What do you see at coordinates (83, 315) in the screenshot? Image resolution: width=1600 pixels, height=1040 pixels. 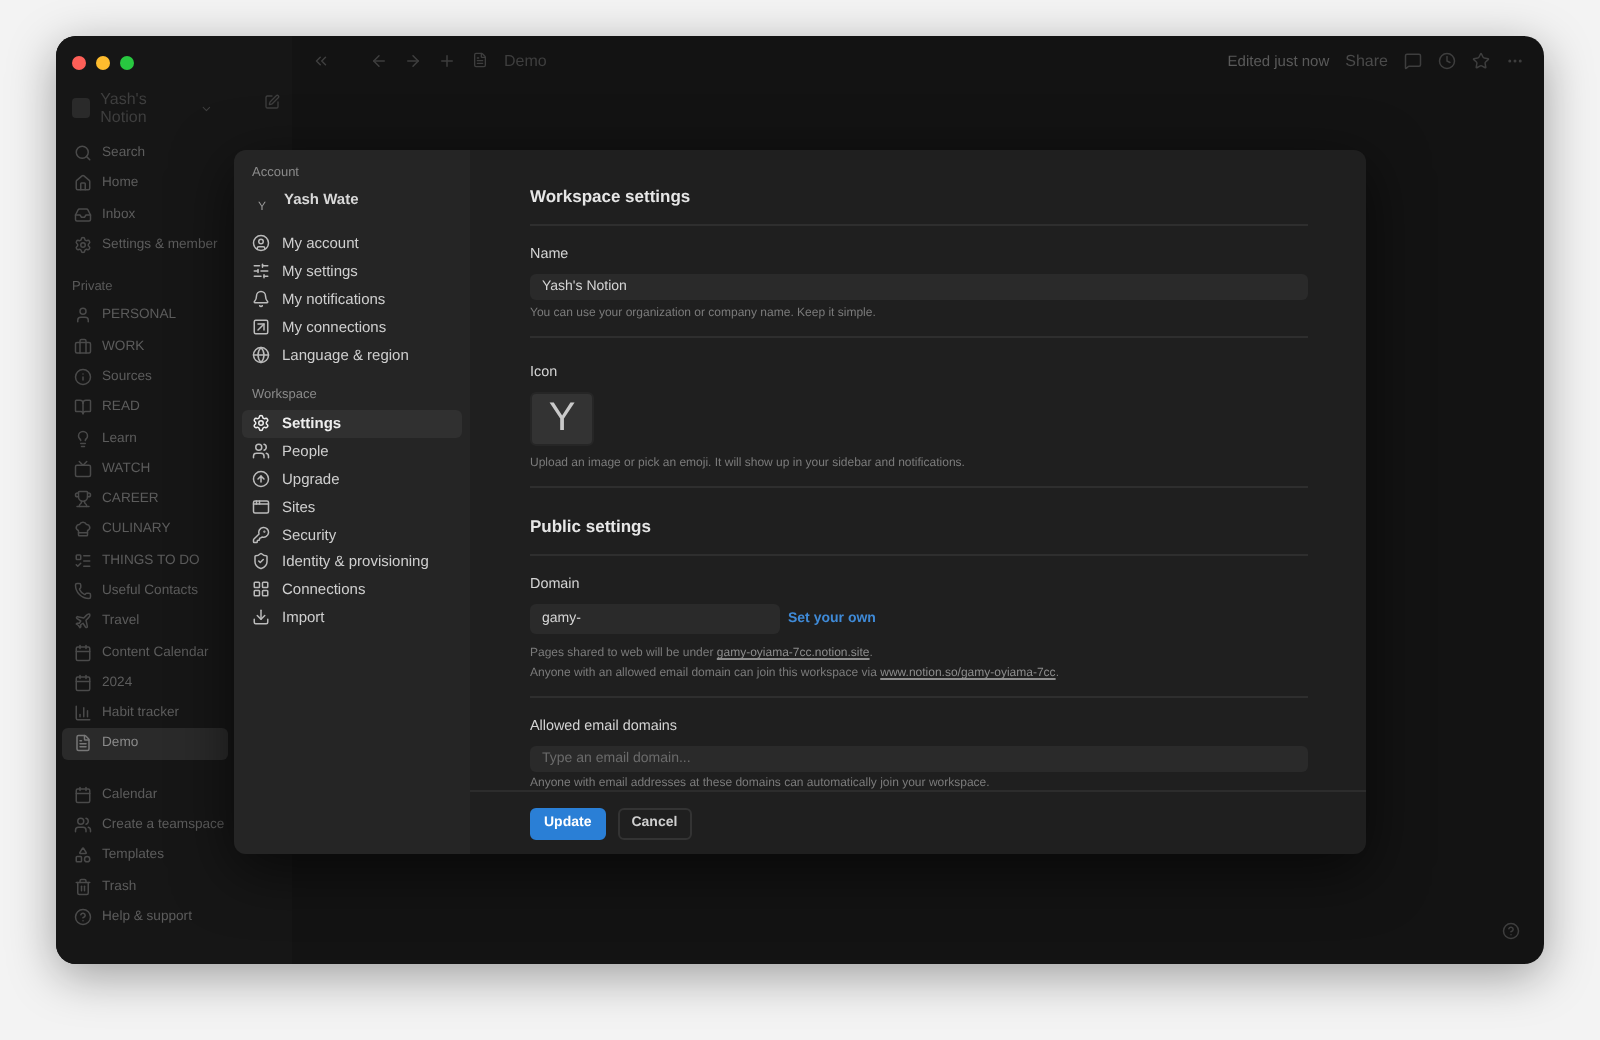 I see `person-icon` at bounding box center [83, 315].